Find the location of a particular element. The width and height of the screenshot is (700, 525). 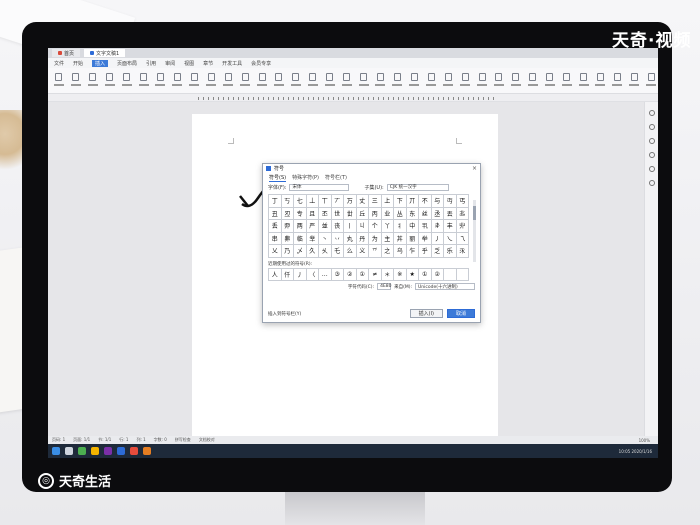

symbol-cell: 三 is located at coordinates (375, 201).